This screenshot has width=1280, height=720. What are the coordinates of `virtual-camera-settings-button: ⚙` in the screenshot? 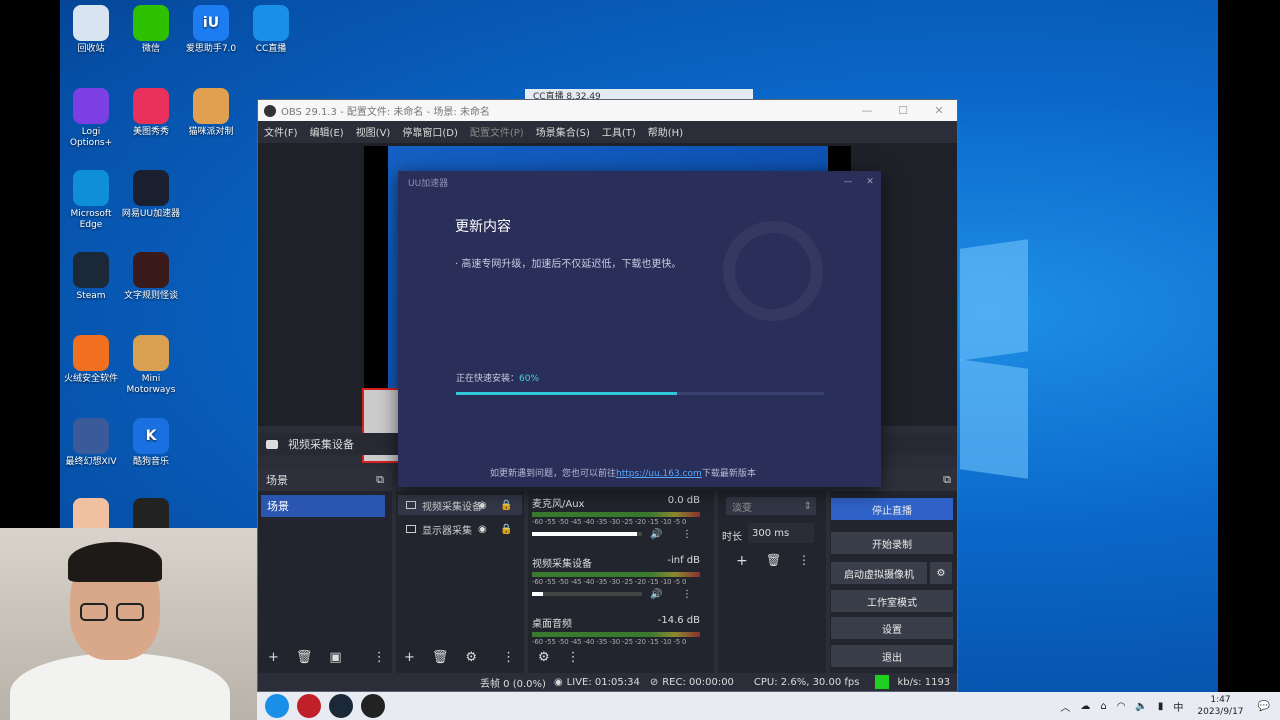 It's located at (941, 573).